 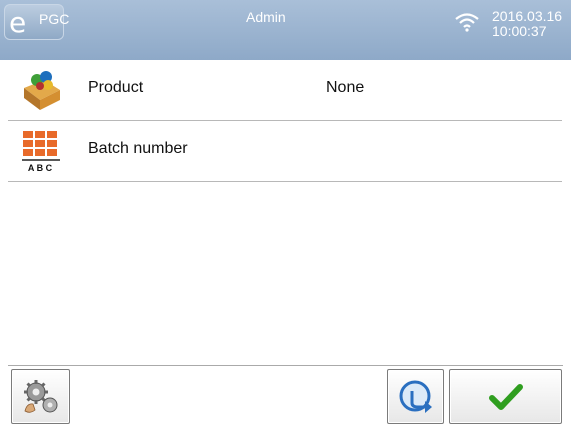 What do you see at coordinates (285, 365) in the screenshot?
I see `footer-divider` at bounding box center [285, 365].